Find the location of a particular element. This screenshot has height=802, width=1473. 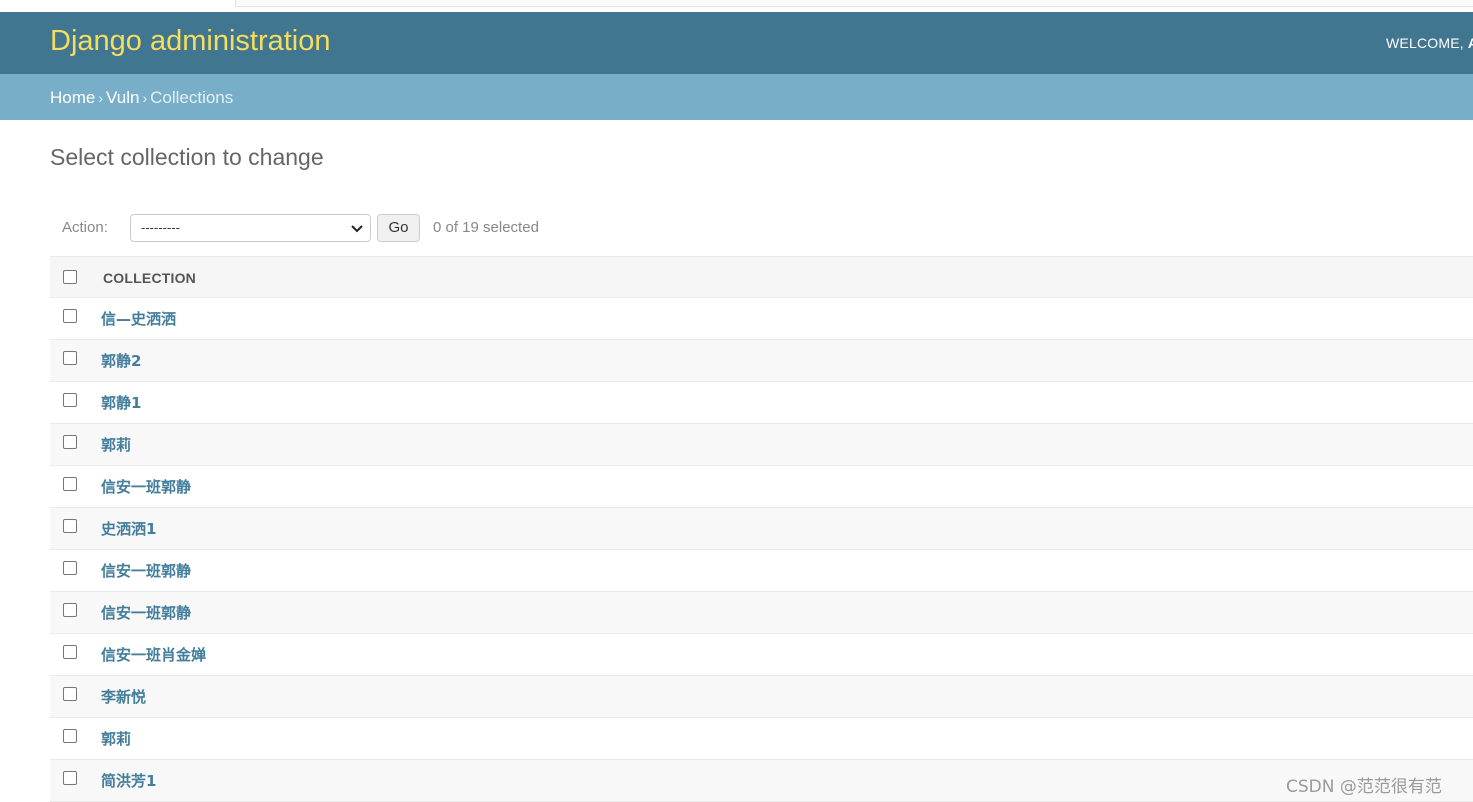

select-all-checkbox is located at coordinates (70, 277).